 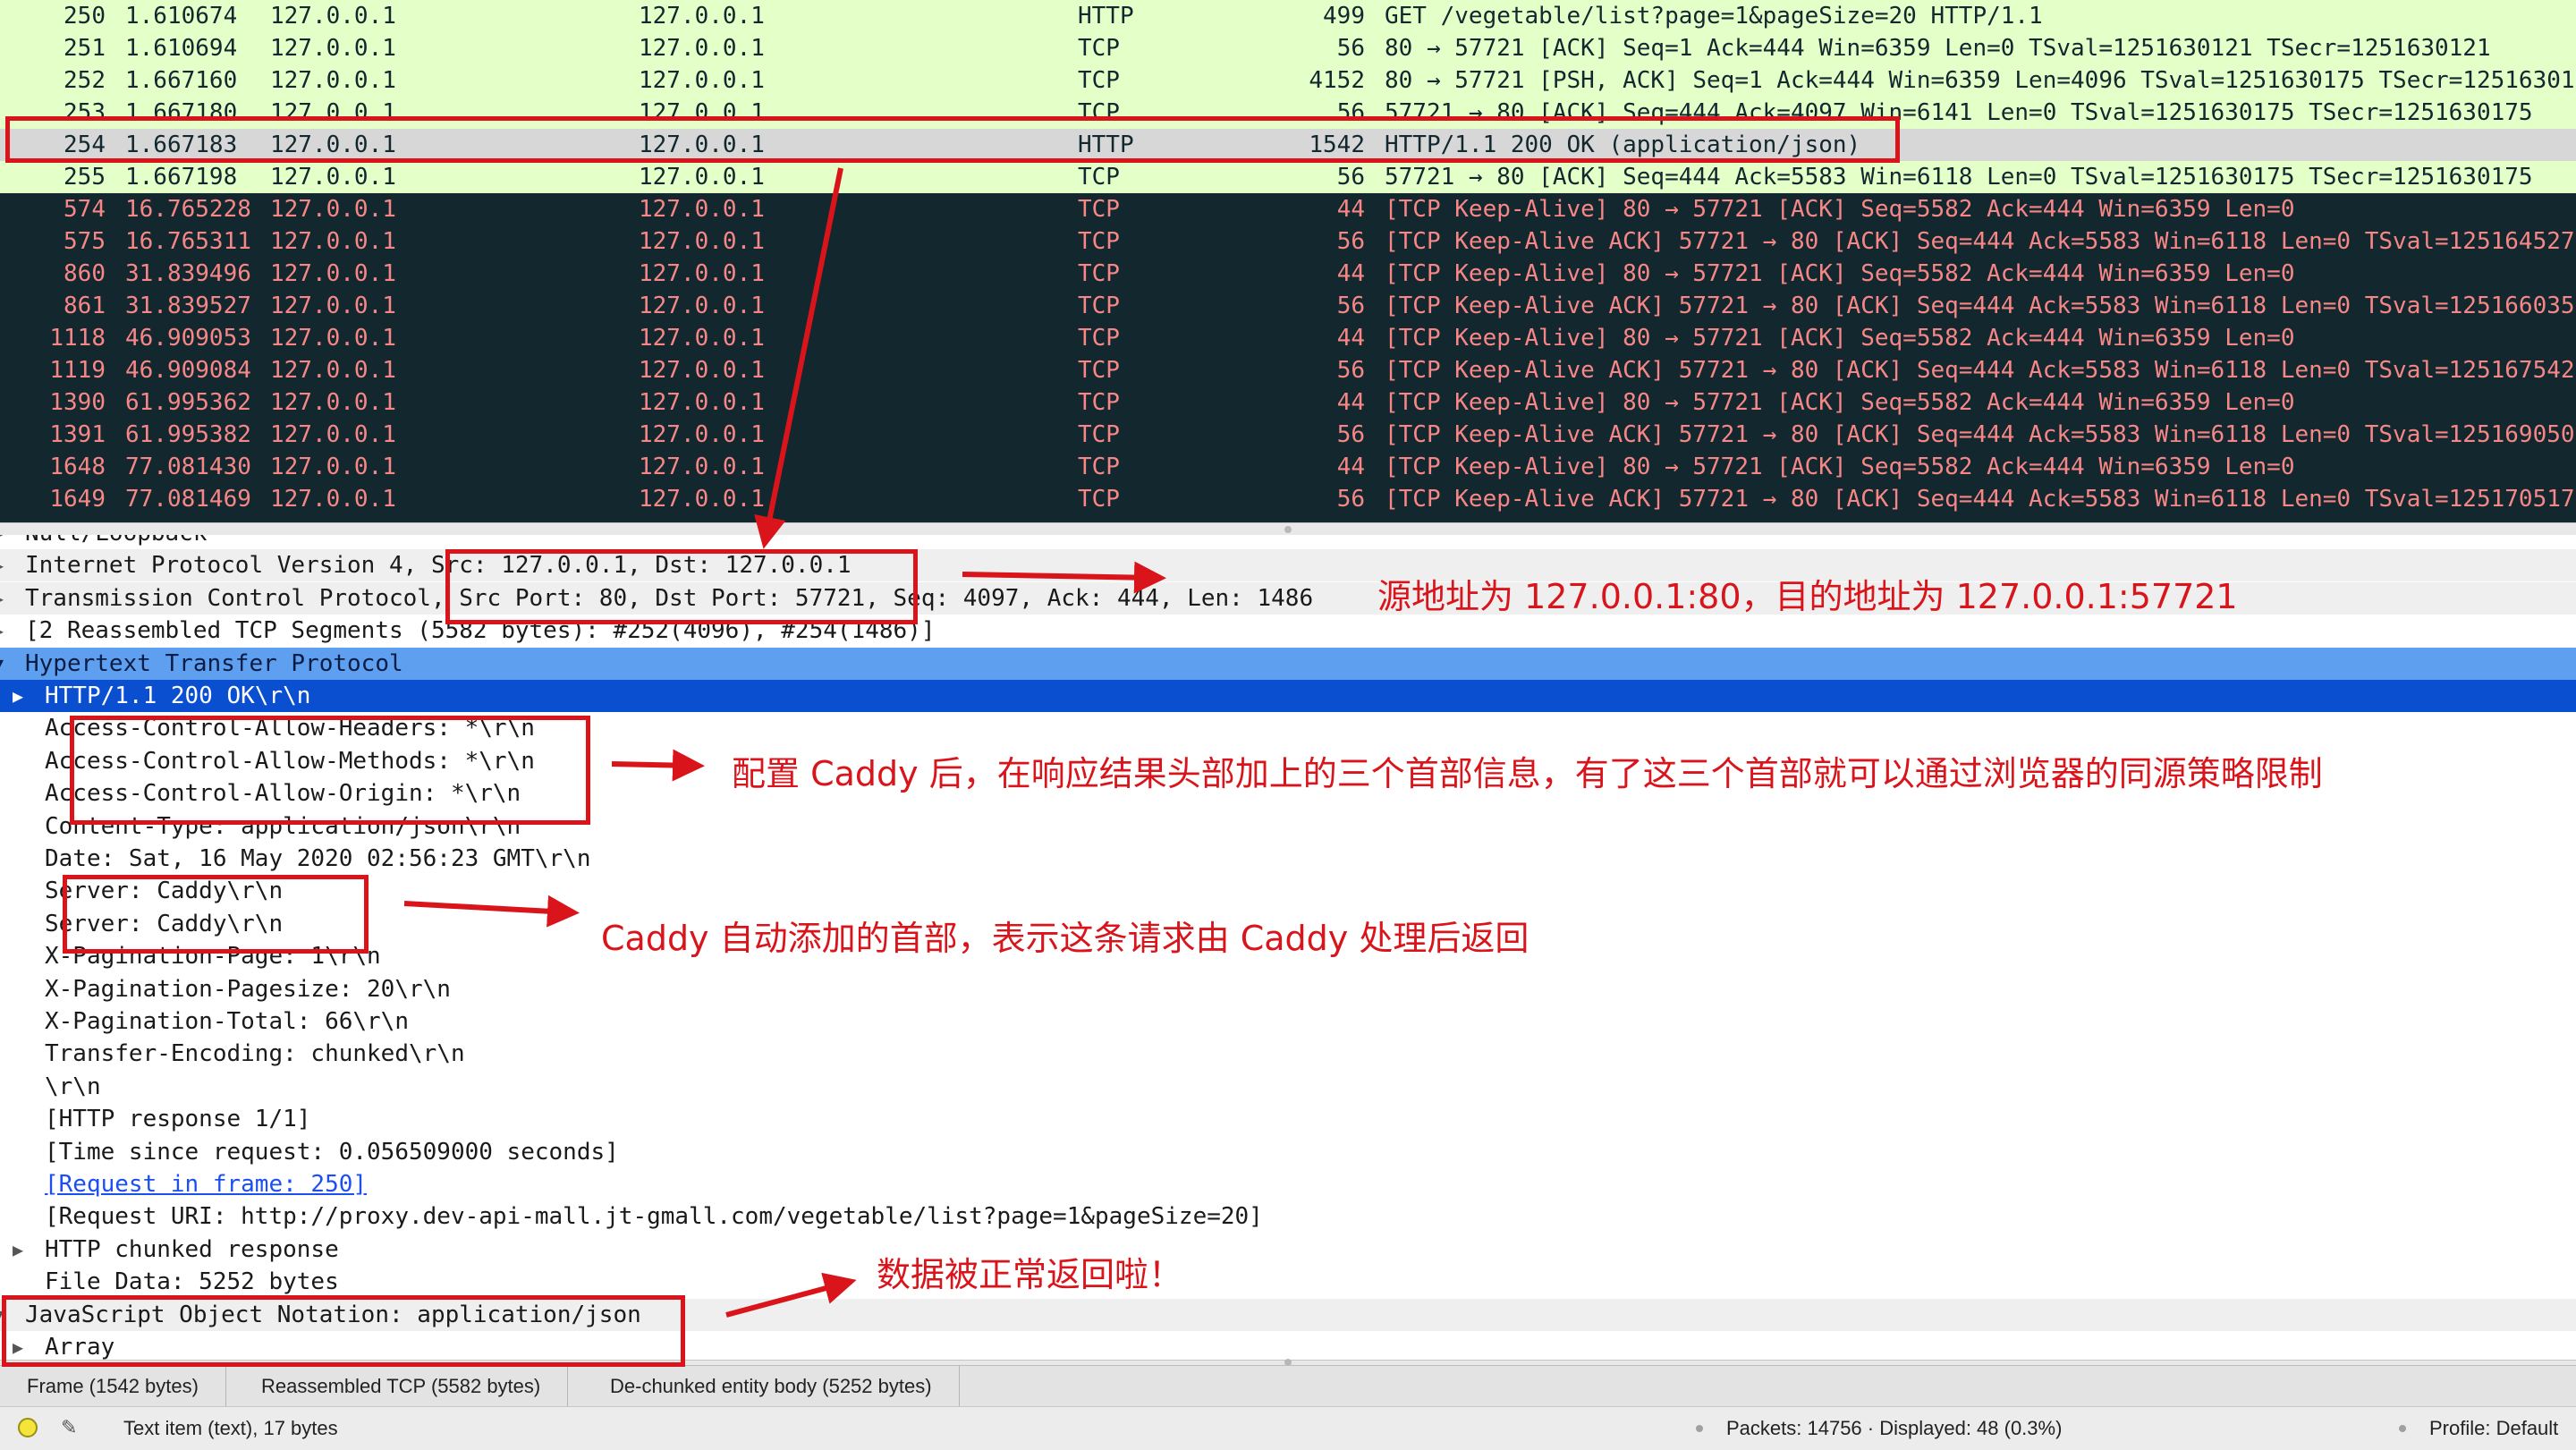 What do you see at coordinates (1288, 1087) in the screenshot?
I see `details-row: \r\n` at bounding box center [1288, 1087].